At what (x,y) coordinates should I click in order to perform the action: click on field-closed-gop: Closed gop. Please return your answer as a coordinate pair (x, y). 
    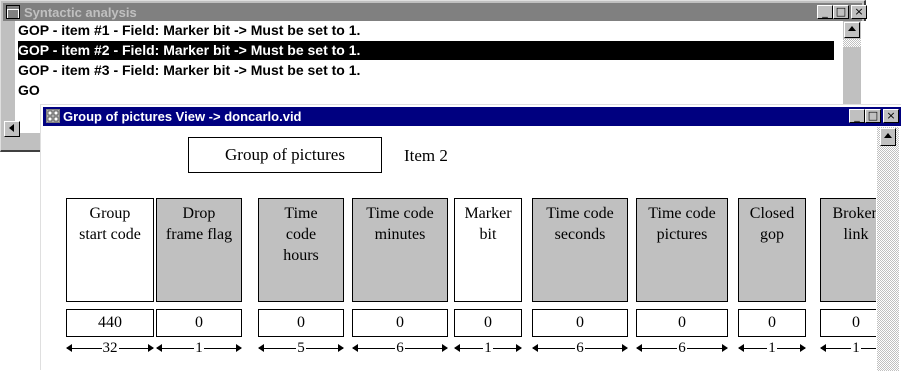
    Looking at the image, I should click on (772, 250).